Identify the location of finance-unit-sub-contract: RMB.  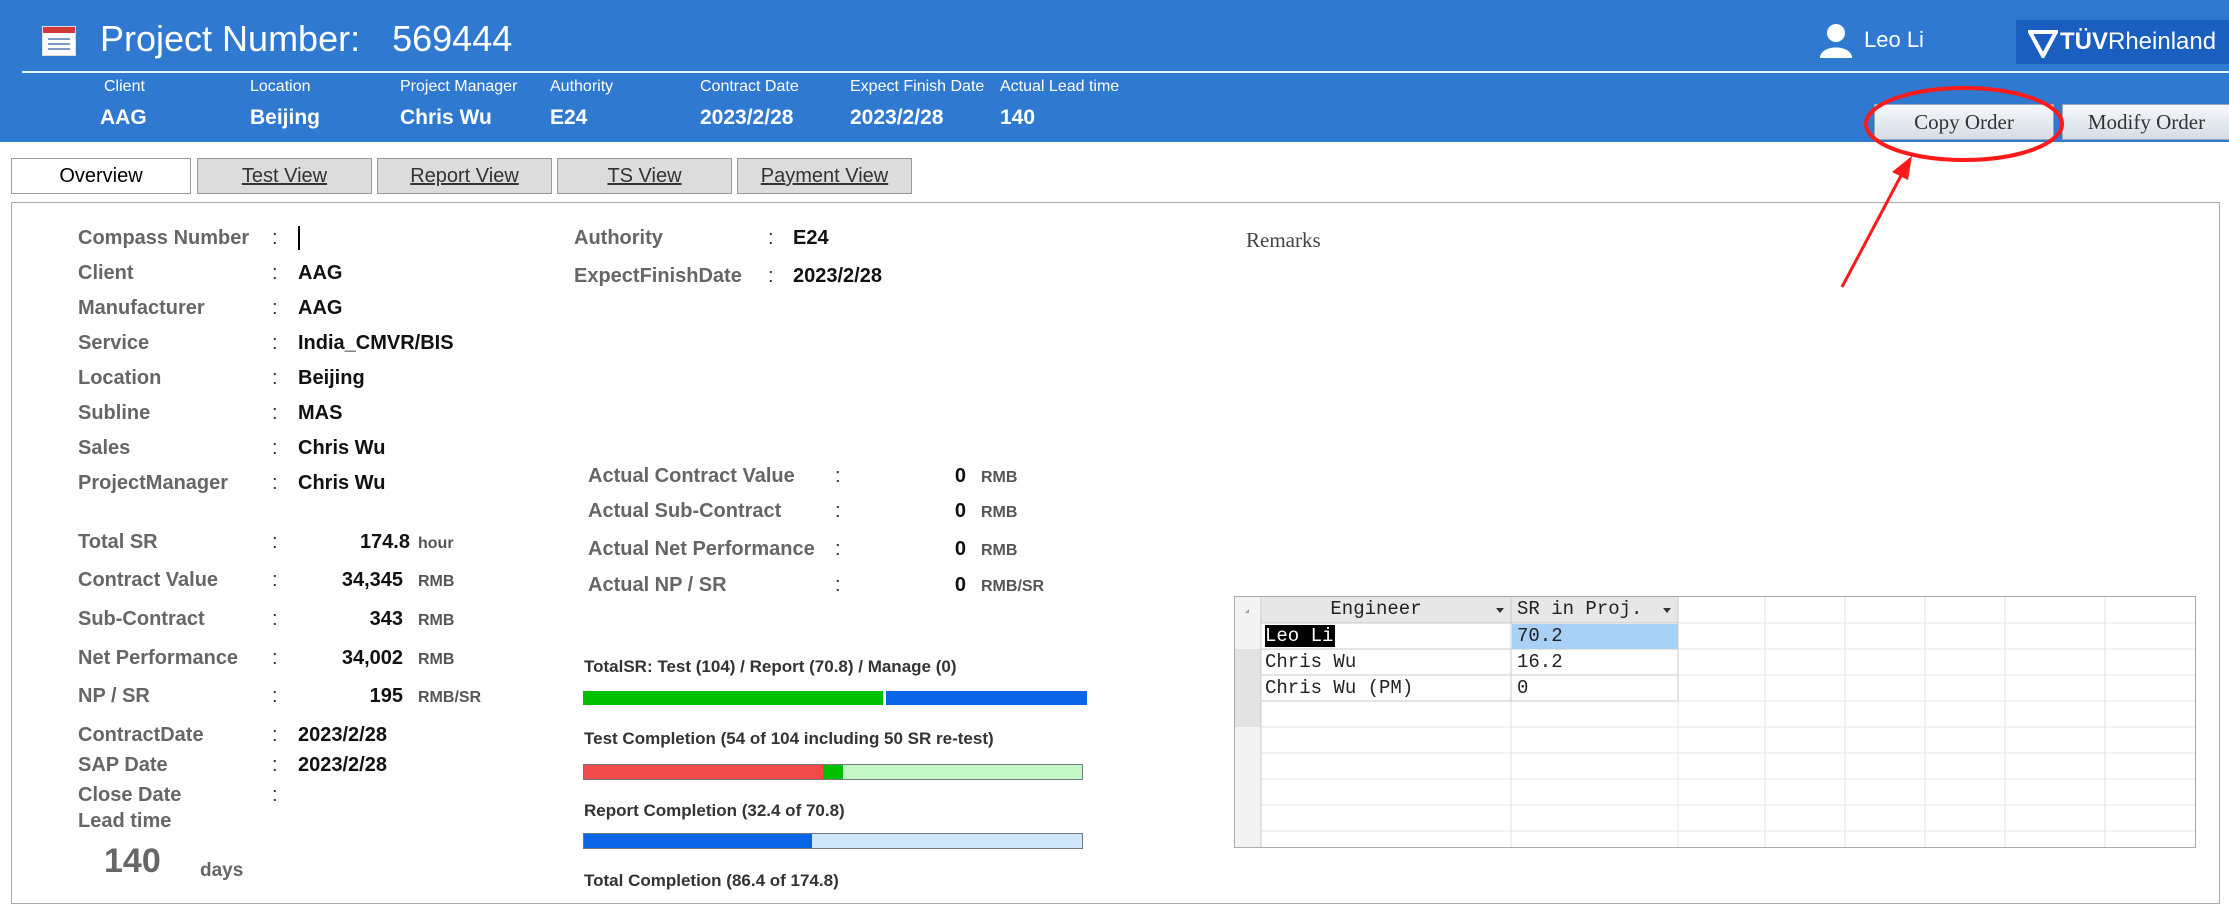
(436, 620).